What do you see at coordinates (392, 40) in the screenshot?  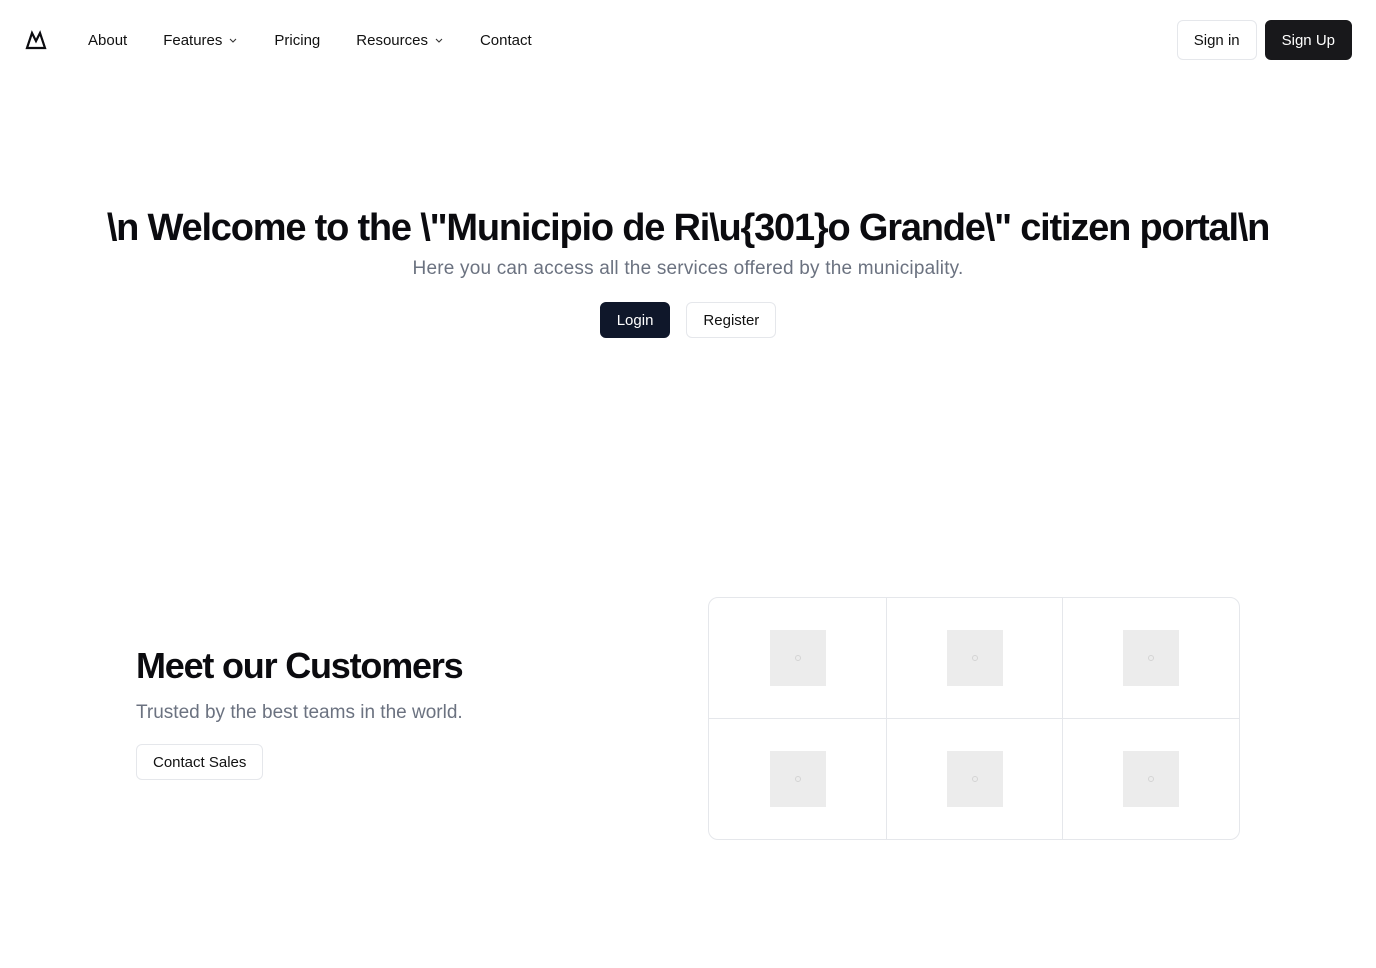 I see `nav-resources-label: Resources` at bounding box center [392, 40].